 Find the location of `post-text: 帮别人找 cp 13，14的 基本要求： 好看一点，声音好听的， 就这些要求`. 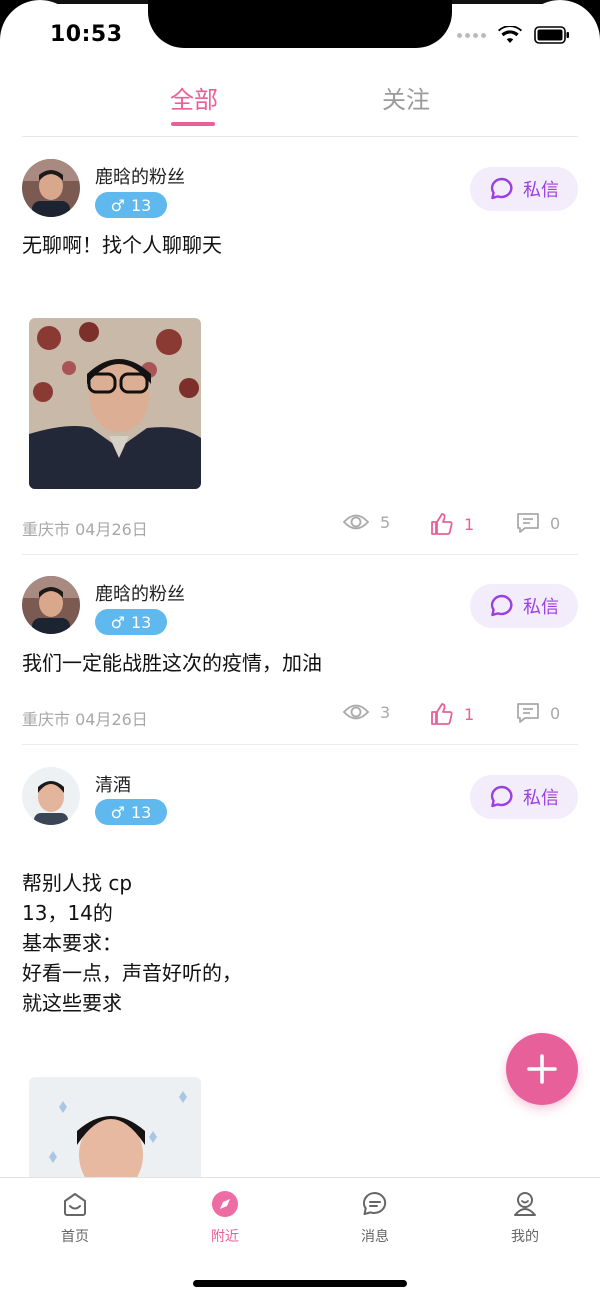

post-text: 帮别人找 cp 13，14的 基本要求： 好看一点，声音好听的， 就这些要求 is located at coordinates (132, 943).